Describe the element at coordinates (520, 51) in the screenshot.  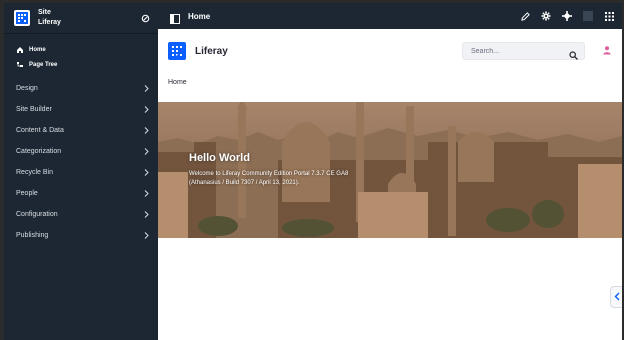
I see `search-input` at that location.